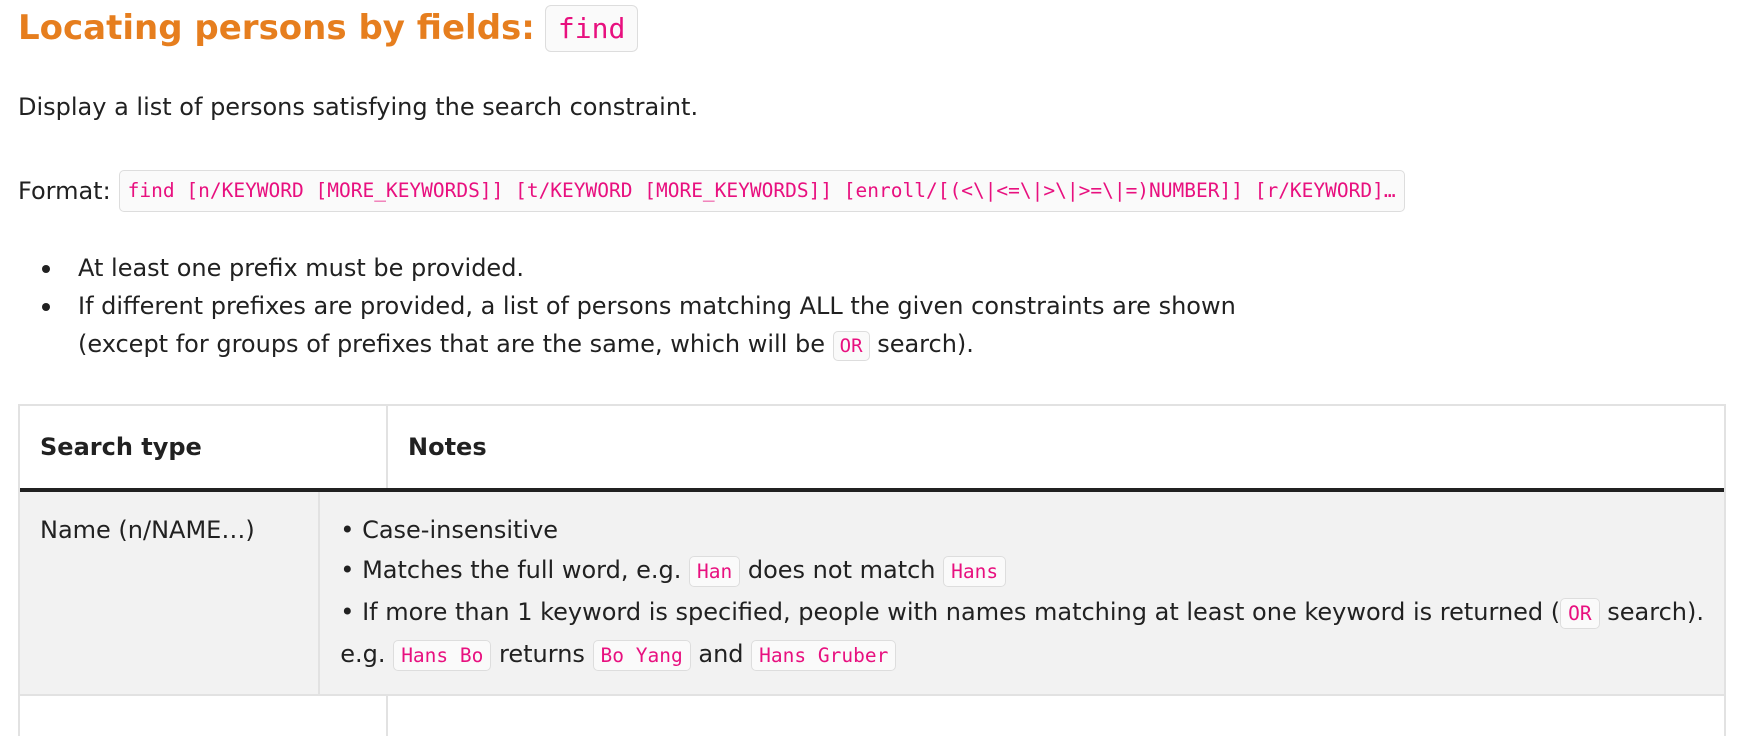  I want to click on example-code: Hans Gruber, so click(824, 655).